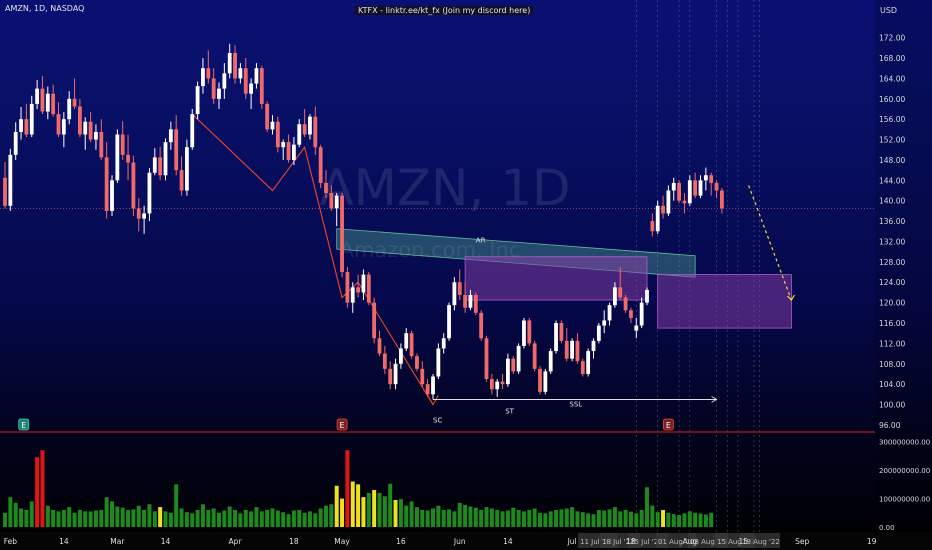  Describe the element at coordinates (466, 541) in the screenshot. I see `time-axis-panel` at that location.